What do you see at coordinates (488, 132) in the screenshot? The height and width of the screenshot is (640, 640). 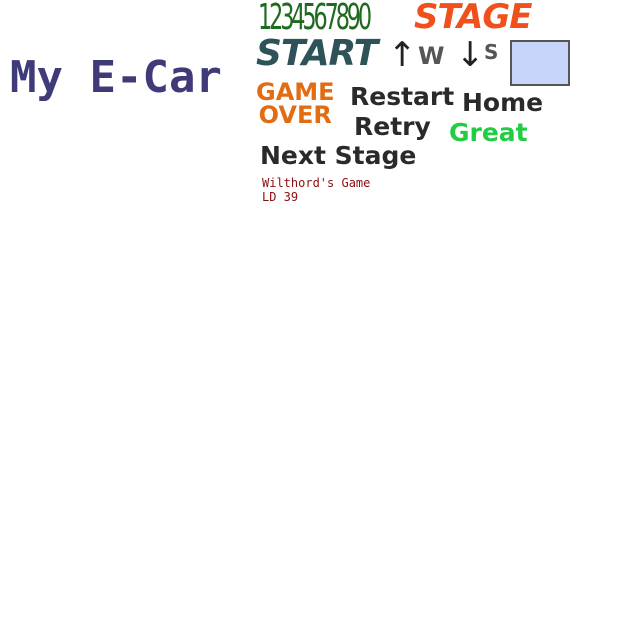 I see `great-label: Great` at bounding box center [488, 132].